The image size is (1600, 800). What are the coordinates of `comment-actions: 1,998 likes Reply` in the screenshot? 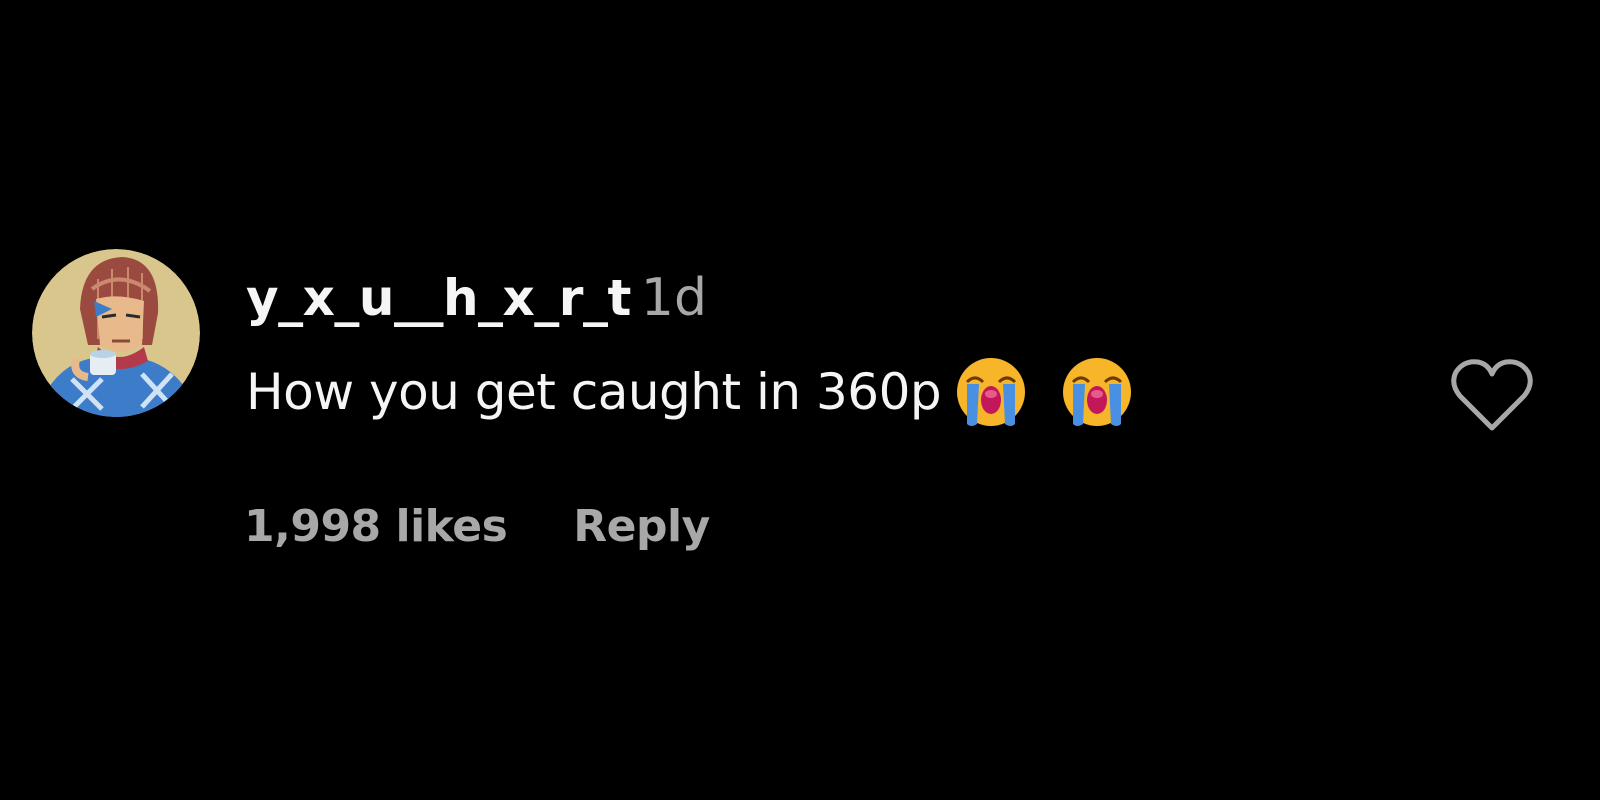 It's located at (477, 526).